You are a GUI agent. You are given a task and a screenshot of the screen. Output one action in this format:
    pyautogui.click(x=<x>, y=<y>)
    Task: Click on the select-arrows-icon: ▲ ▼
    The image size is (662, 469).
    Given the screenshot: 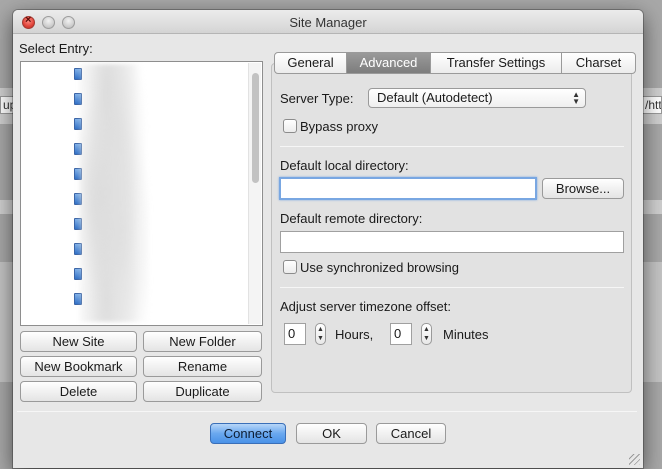 What is the action you would take?
    pyautogui.click(x=576, y=98)
    